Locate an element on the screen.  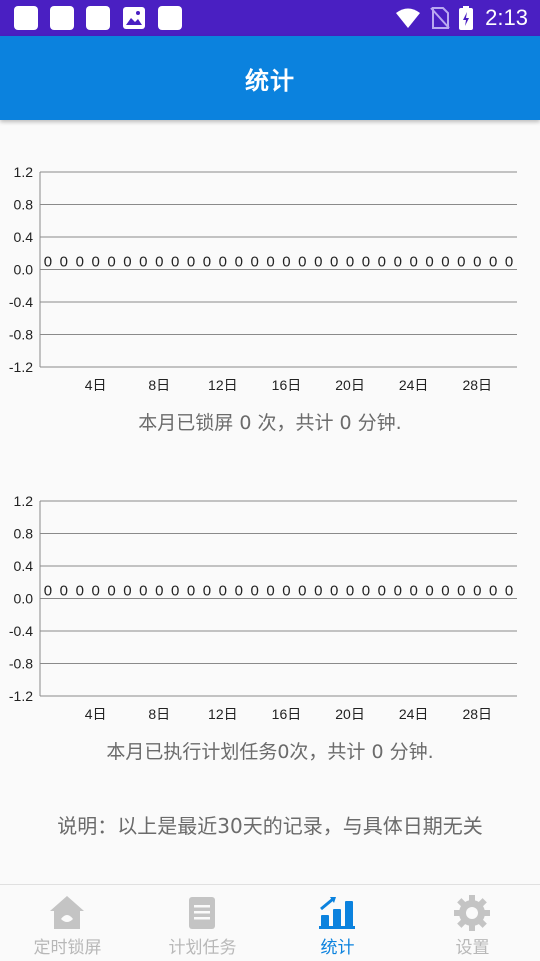
note-text: 说明：以上是最近30天的记录，与具体日期无关 is located at coordinates (270, 826).